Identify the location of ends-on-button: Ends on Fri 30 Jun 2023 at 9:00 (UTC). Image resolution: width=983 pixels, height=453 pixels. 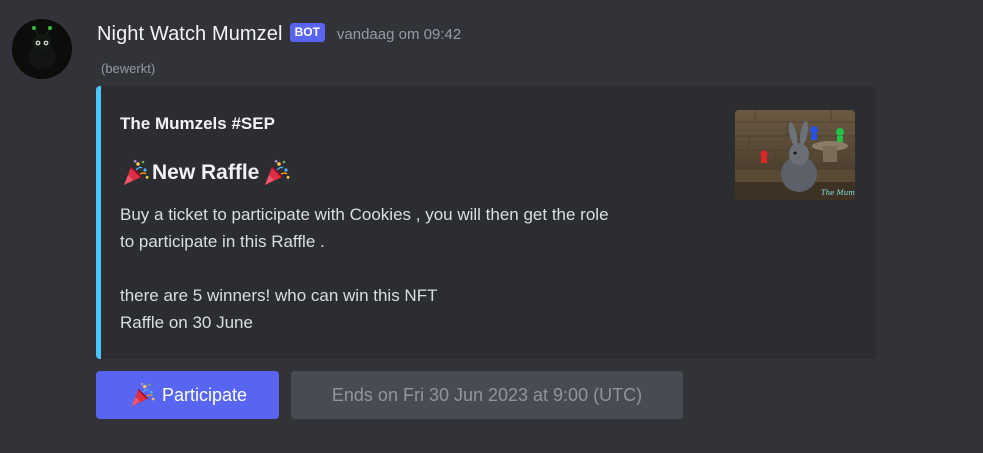
(487, 395).